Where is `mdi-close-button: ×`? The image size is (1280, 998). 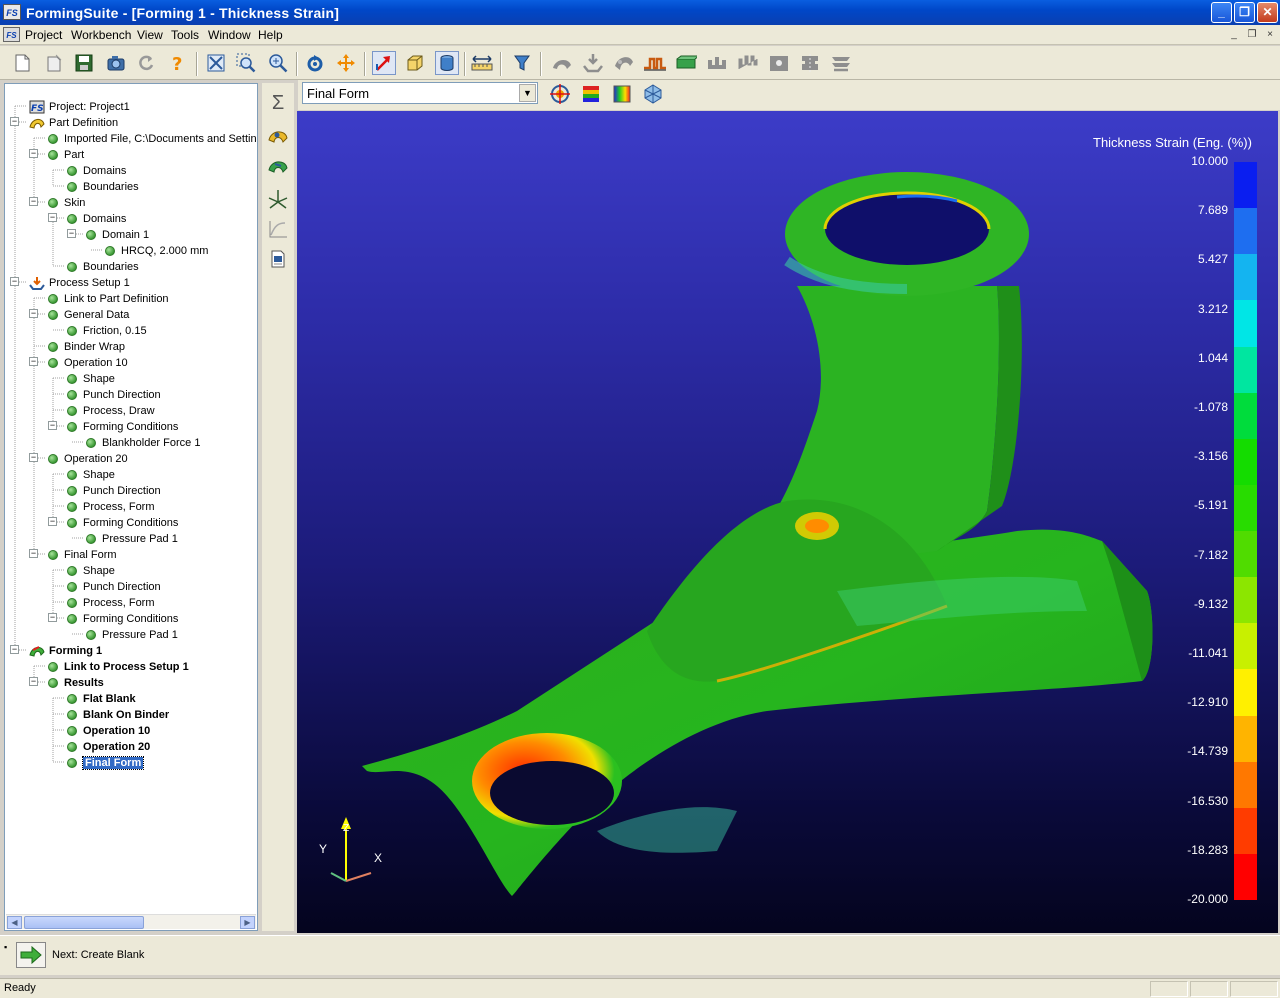 mdi-close-button: × is located at coordinates (1270, 35).